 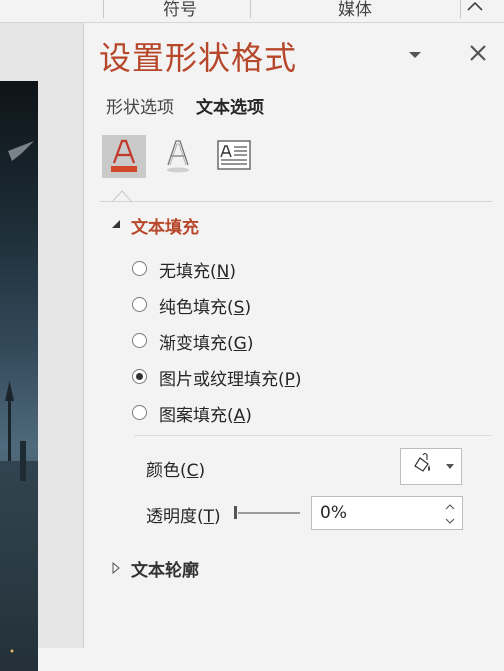 I want to click on option-label: 图片或纹理填充, so click(x=218, y=380).